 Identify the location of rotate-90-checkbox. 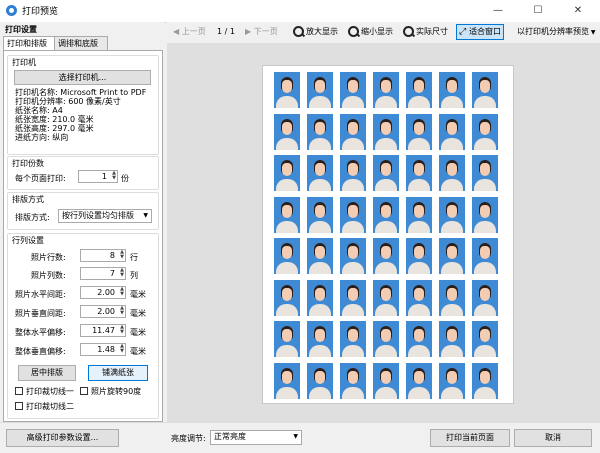
(84, 391).